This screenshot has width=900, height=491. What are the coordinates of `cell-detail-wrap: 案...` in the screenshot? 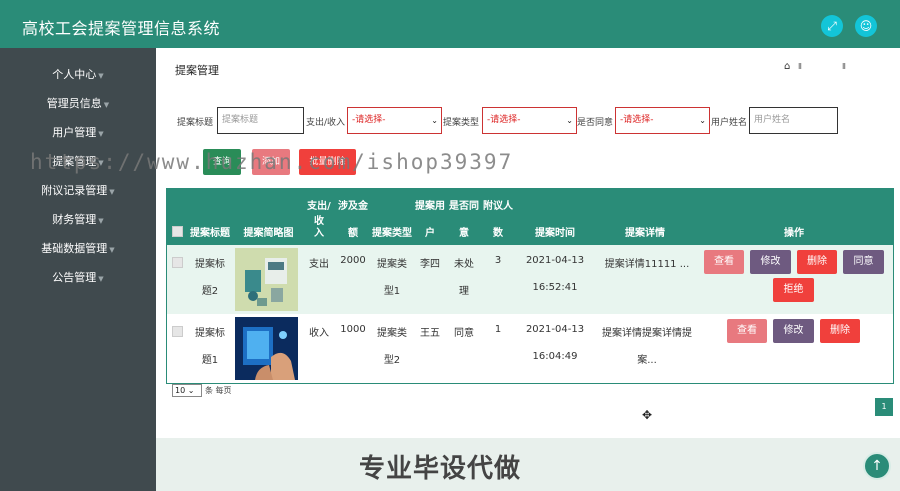 It's located at (647, 360).